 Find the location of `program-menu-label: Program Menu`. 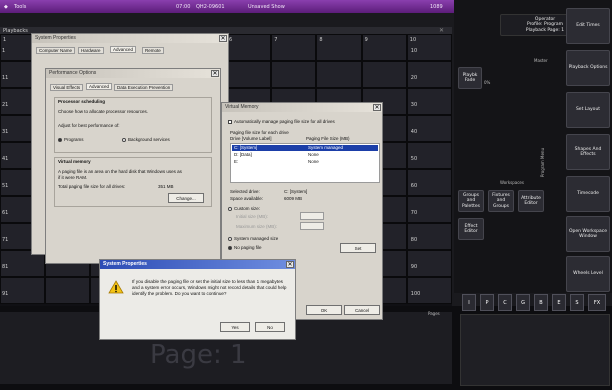

program-menu-label: Program Menu is located at coordinates (542, 163).